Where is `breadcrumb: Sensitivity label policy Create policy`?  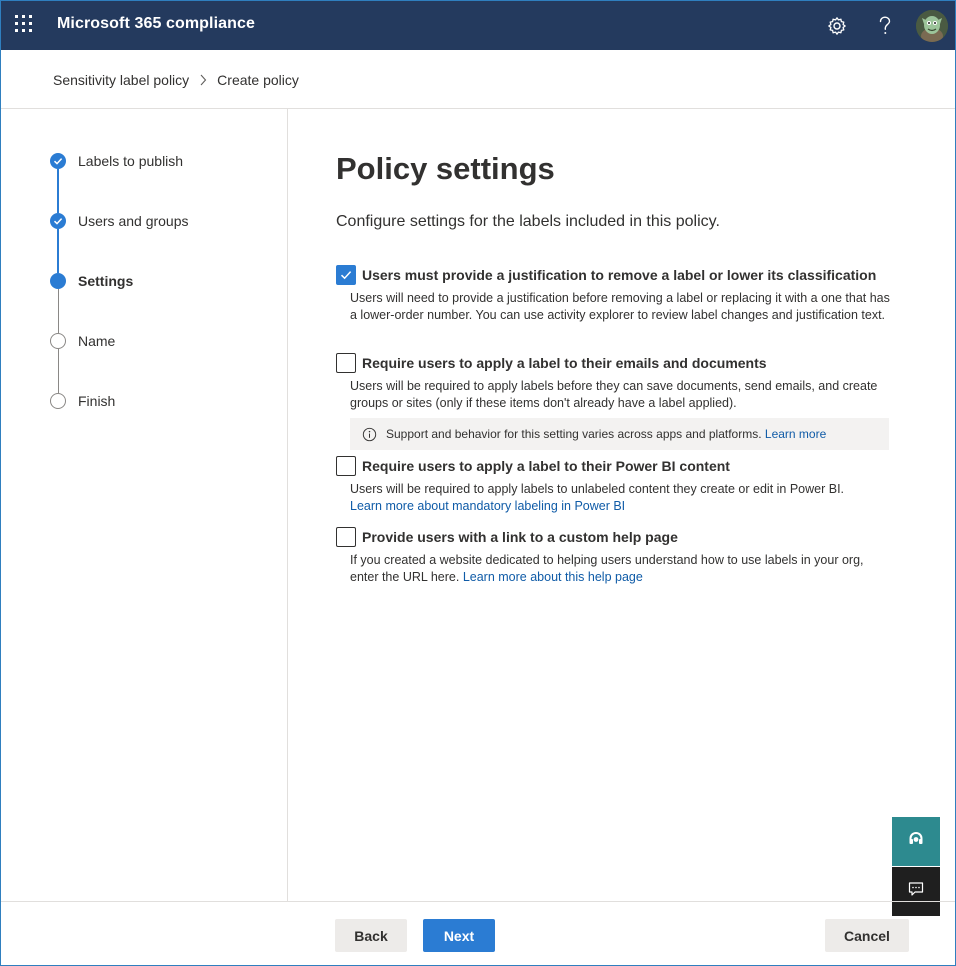 breadcrumb: Sensitivity label policy Create policy is located at coordinates (176, 80).